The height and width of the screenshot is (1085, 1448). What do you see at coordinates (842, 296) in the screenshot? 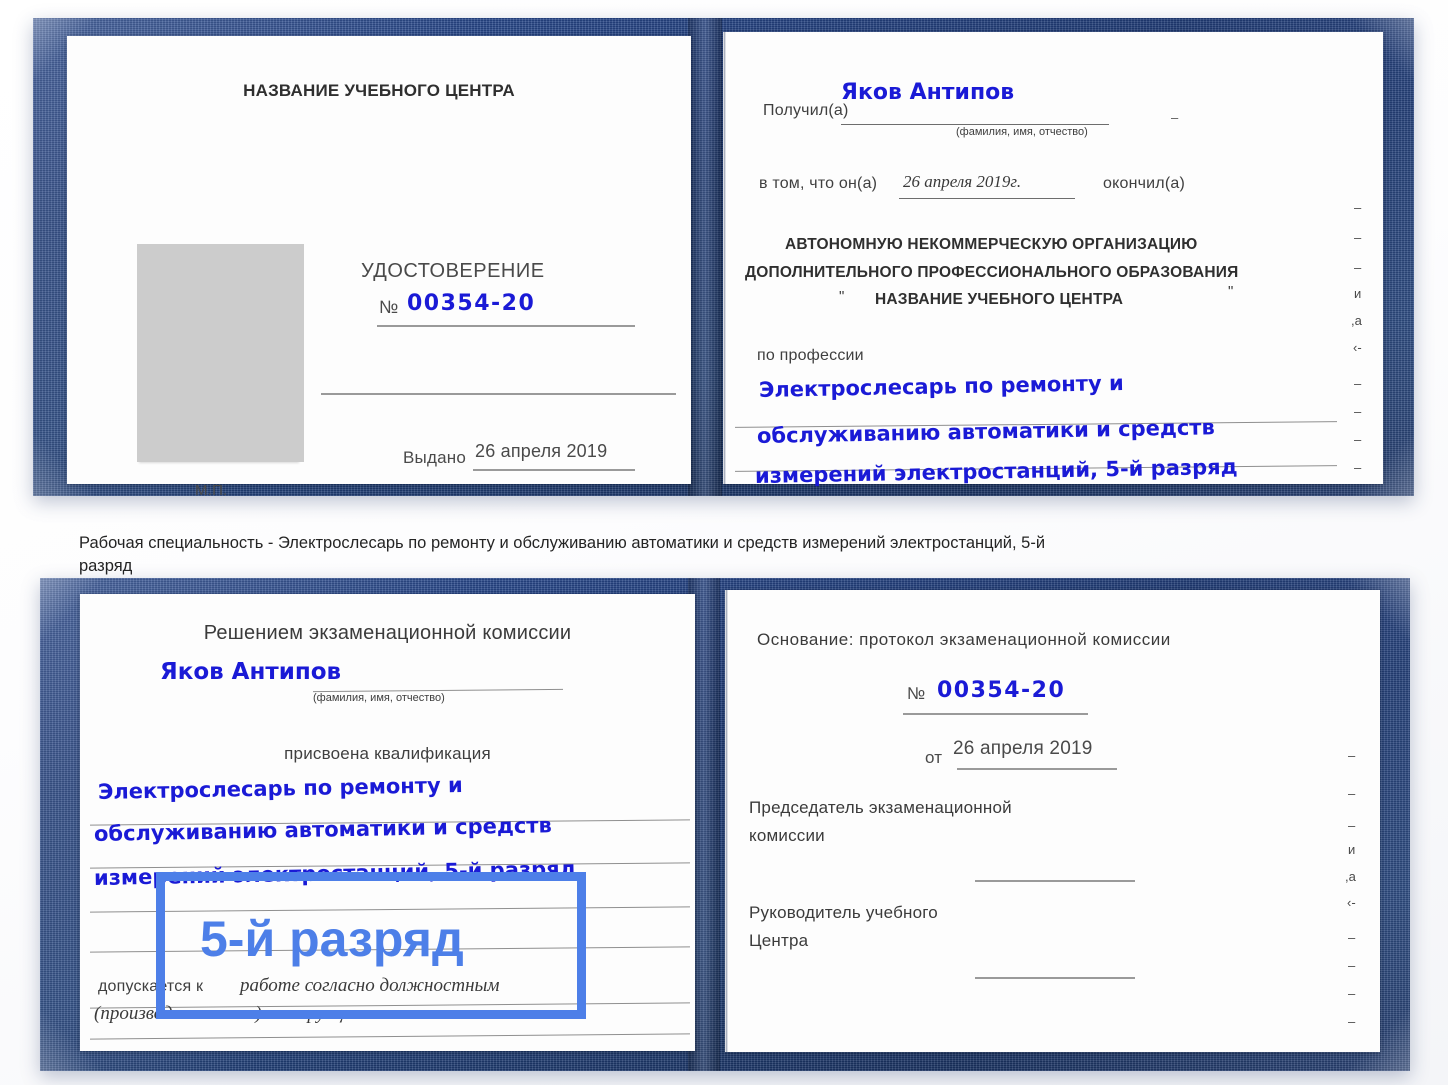
I see `org-quote-open: "` at bounding box center [842, 296].